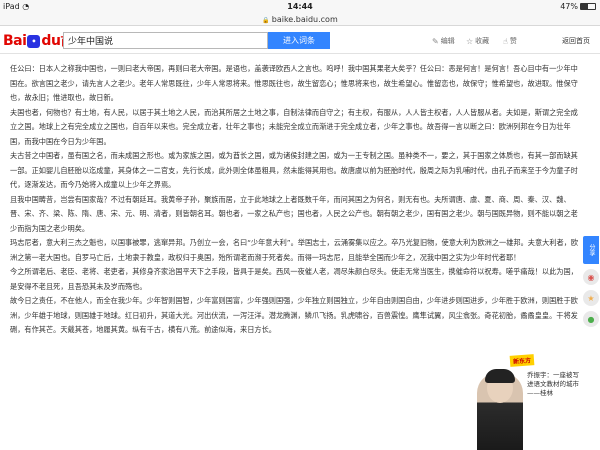 The image size is (600, 450). I want to click on edit-button: ✎ 编辑, so click(443, 41).